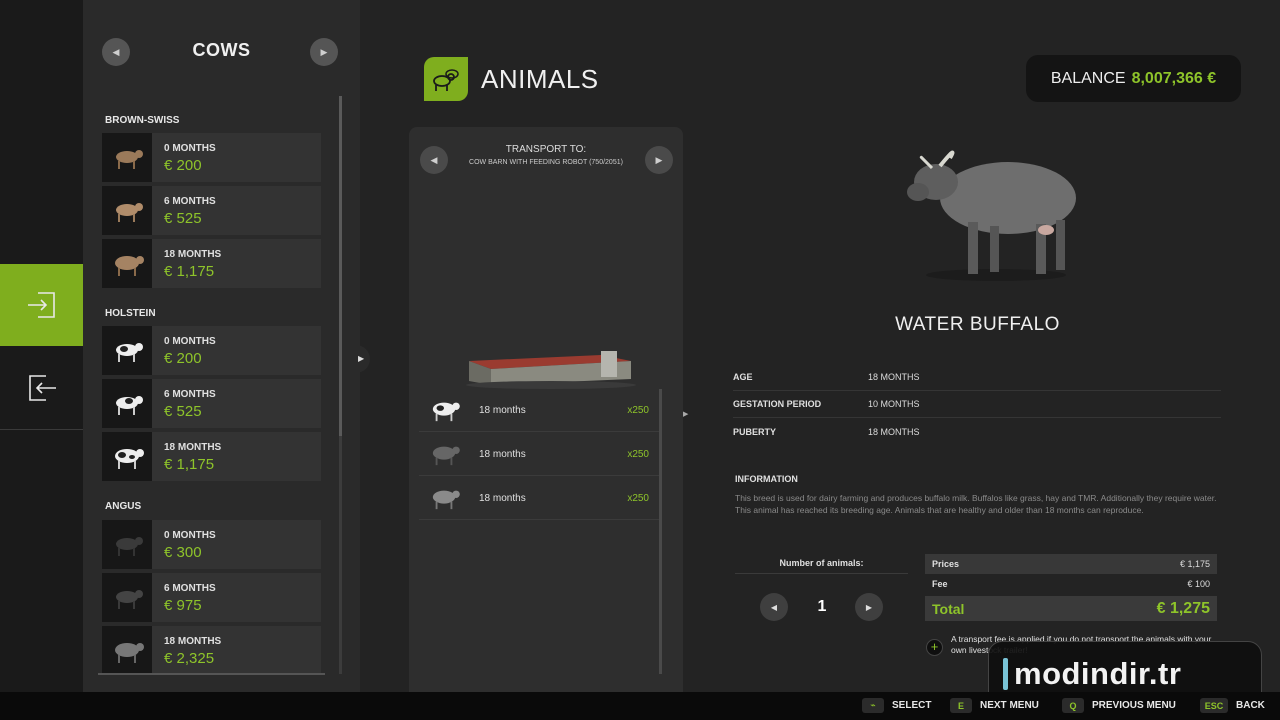 The height and width of the screenshot is (720, 1280). I want to click on back-action: ESC BACK, so click(1232, 705).